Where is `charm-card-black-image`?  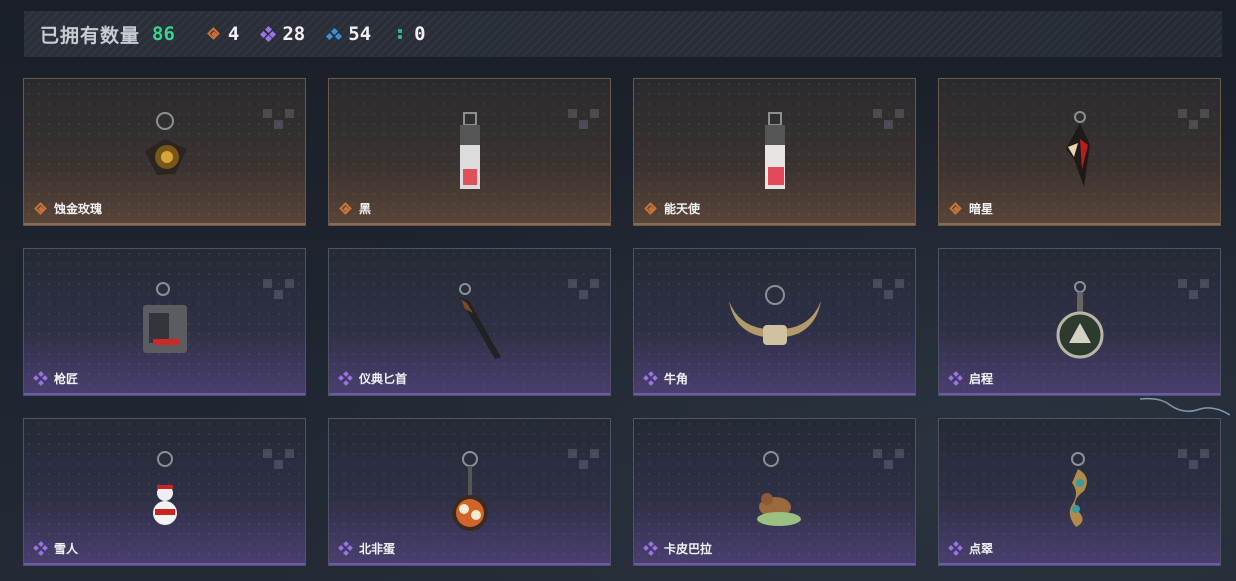
charm-card-black-image is located at coordinates (470, 152).